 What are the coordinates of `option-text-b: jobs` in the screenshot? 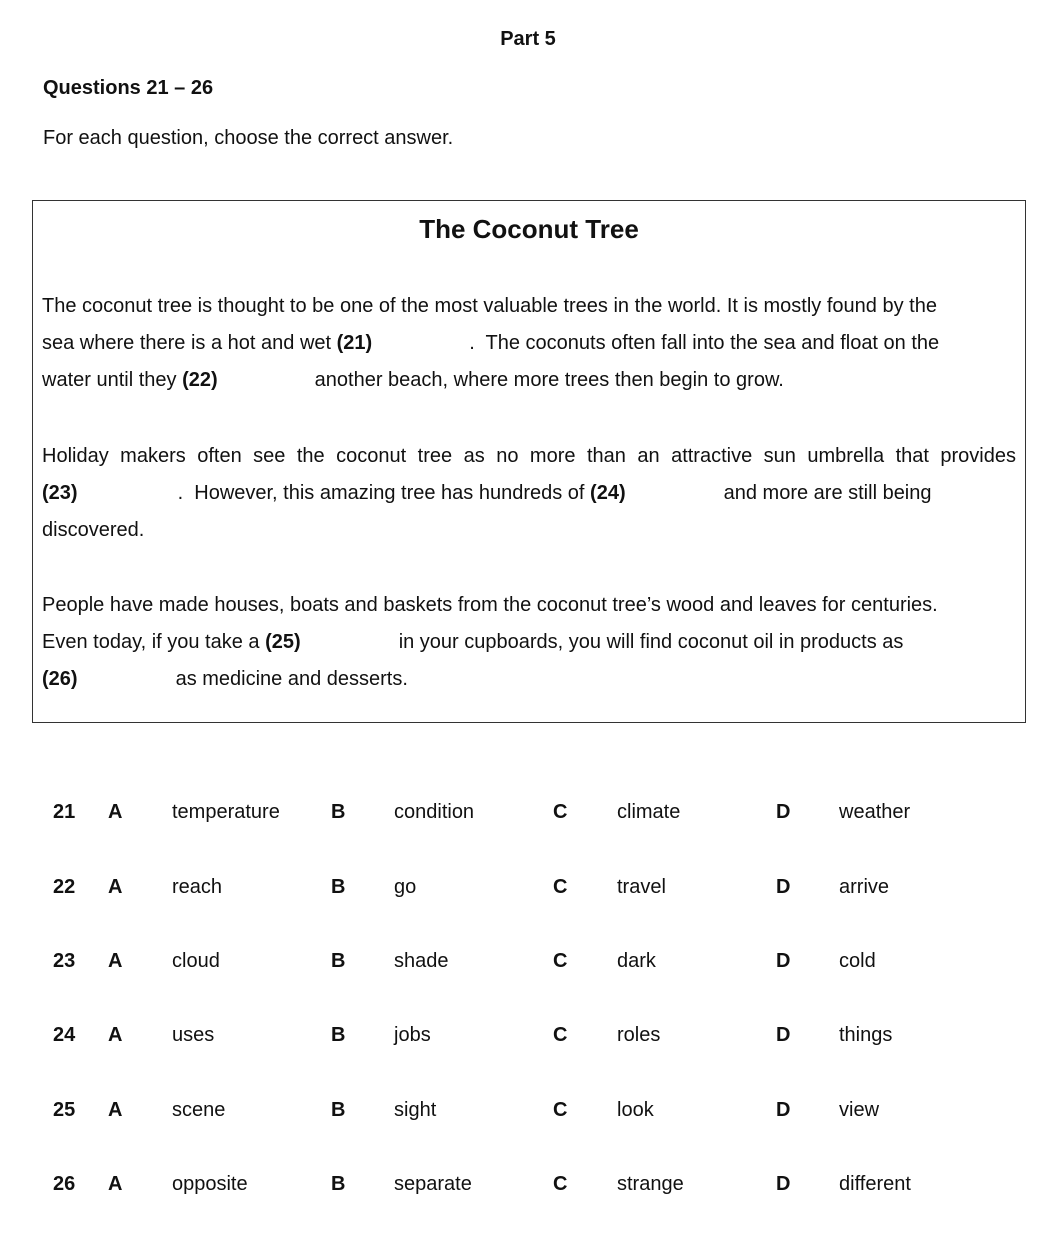 It's located at (412, 1035).